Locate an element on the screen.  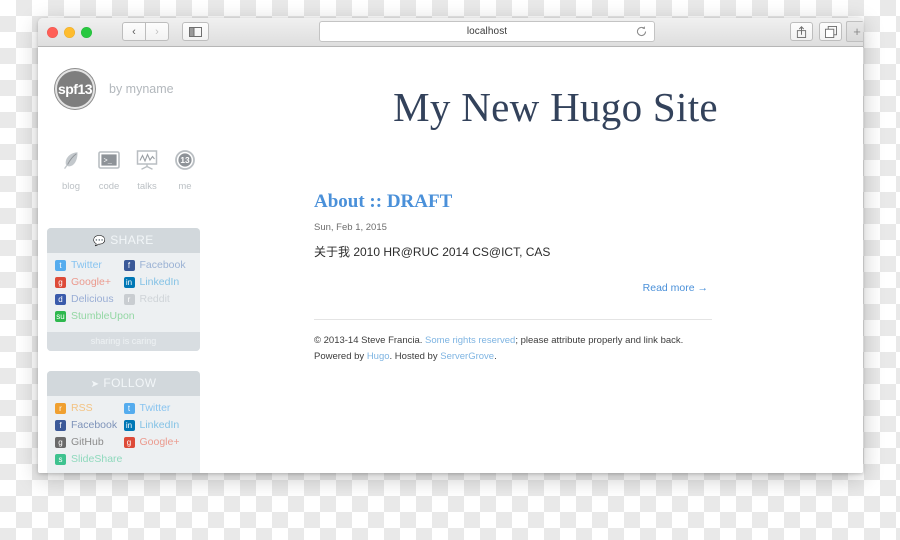
show-tabs-button is located at coordinates (830, 31).